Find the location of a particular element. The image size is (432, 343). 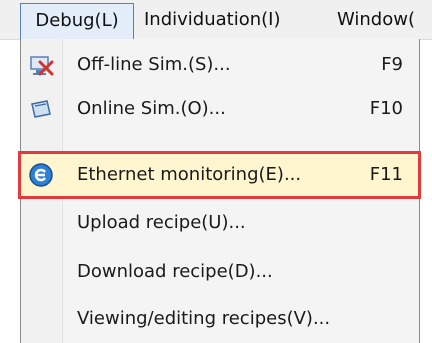

menu-bar: Debug(L) Individuation(I) Window( is located at coordinates (216, 20).